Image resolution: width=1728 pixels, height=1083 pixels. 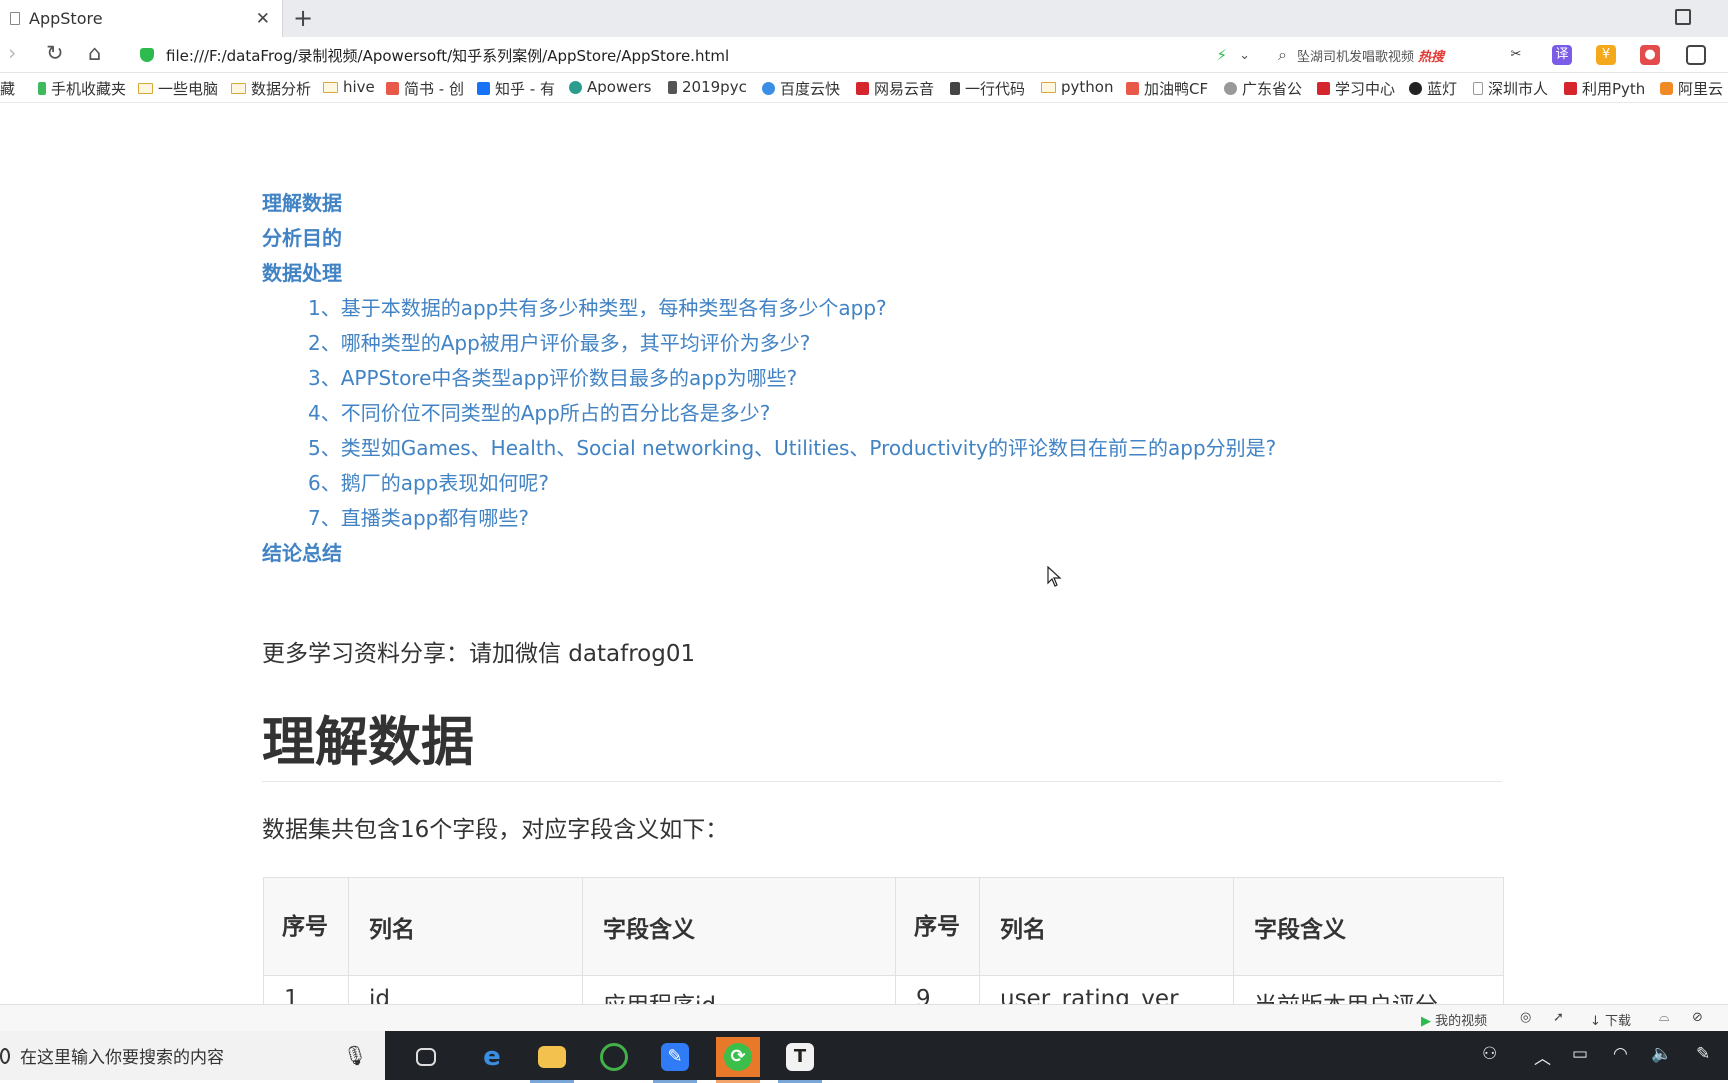 I want to click on heading-divider, so click(x=882, y=781).